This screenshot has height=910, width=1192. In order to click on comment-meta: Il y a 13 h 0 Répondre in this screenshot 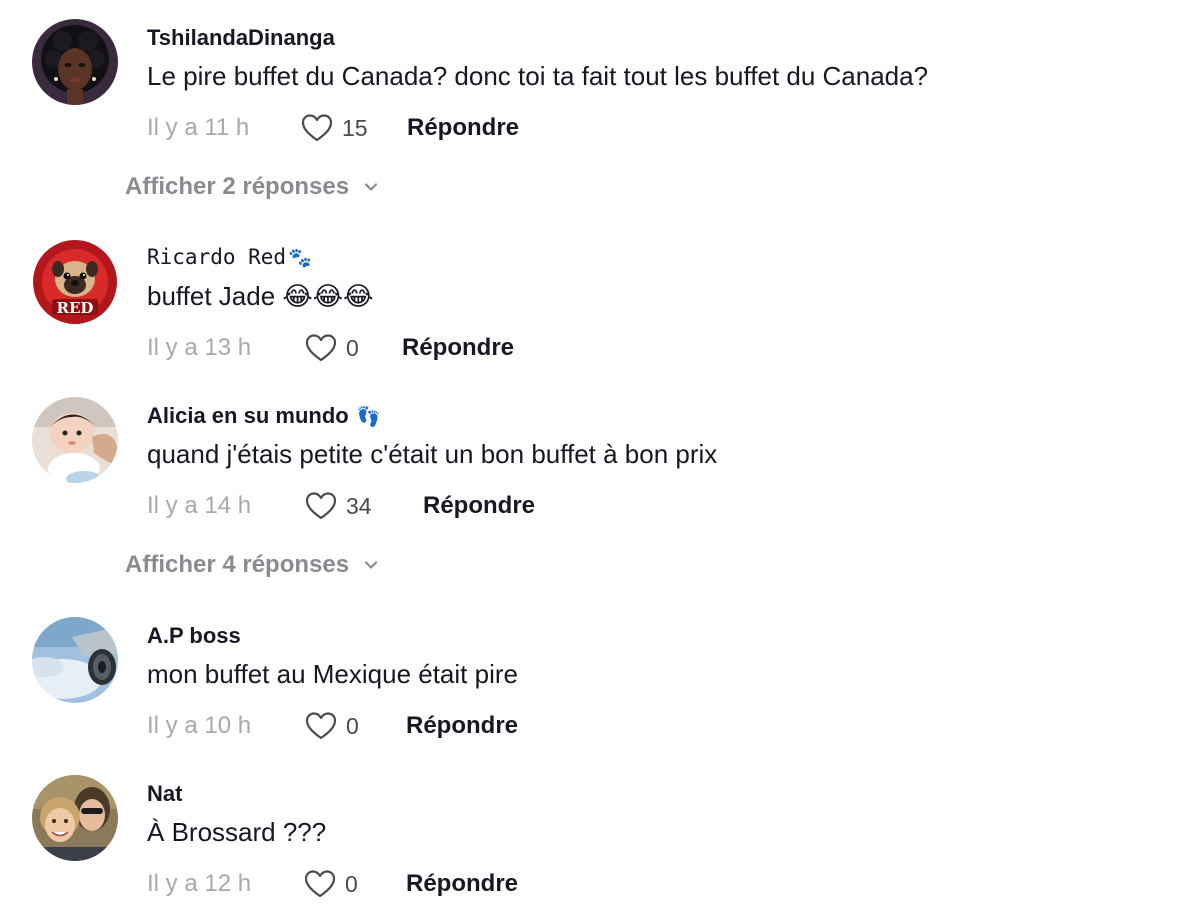, I will do `click(330, 348)`.